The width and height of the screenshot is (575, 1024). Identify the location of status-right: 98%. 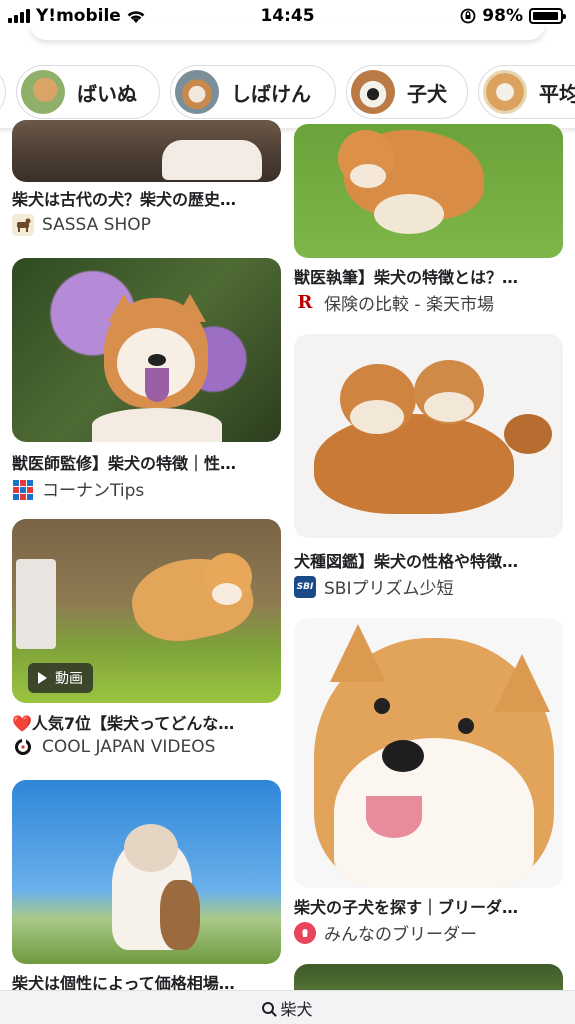
(513, 16).